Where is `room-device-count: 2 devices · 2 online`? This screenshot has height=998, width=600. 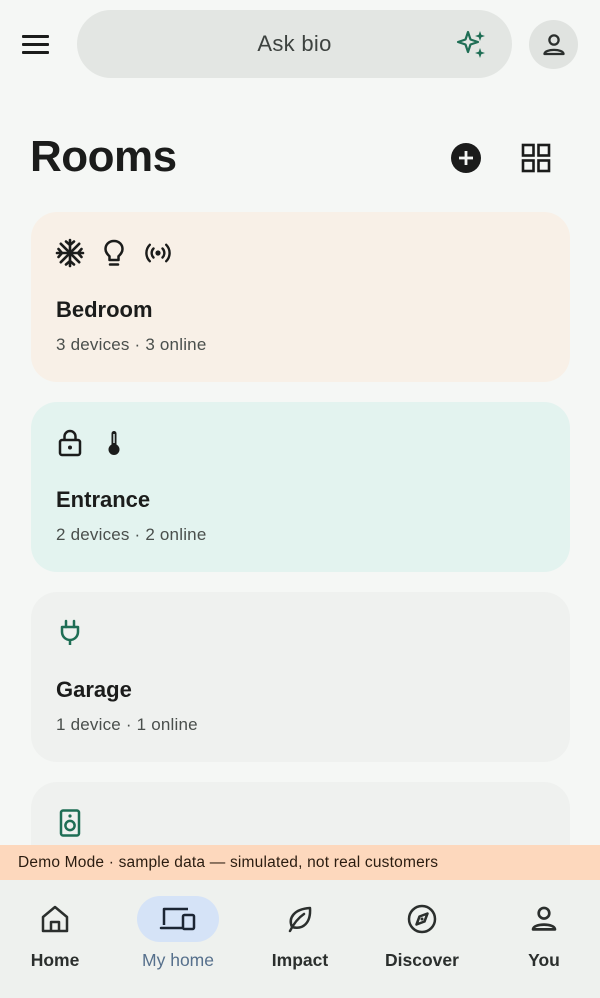 room-device-count: 2 devices · 2 online is located at coordinates (131, 534).